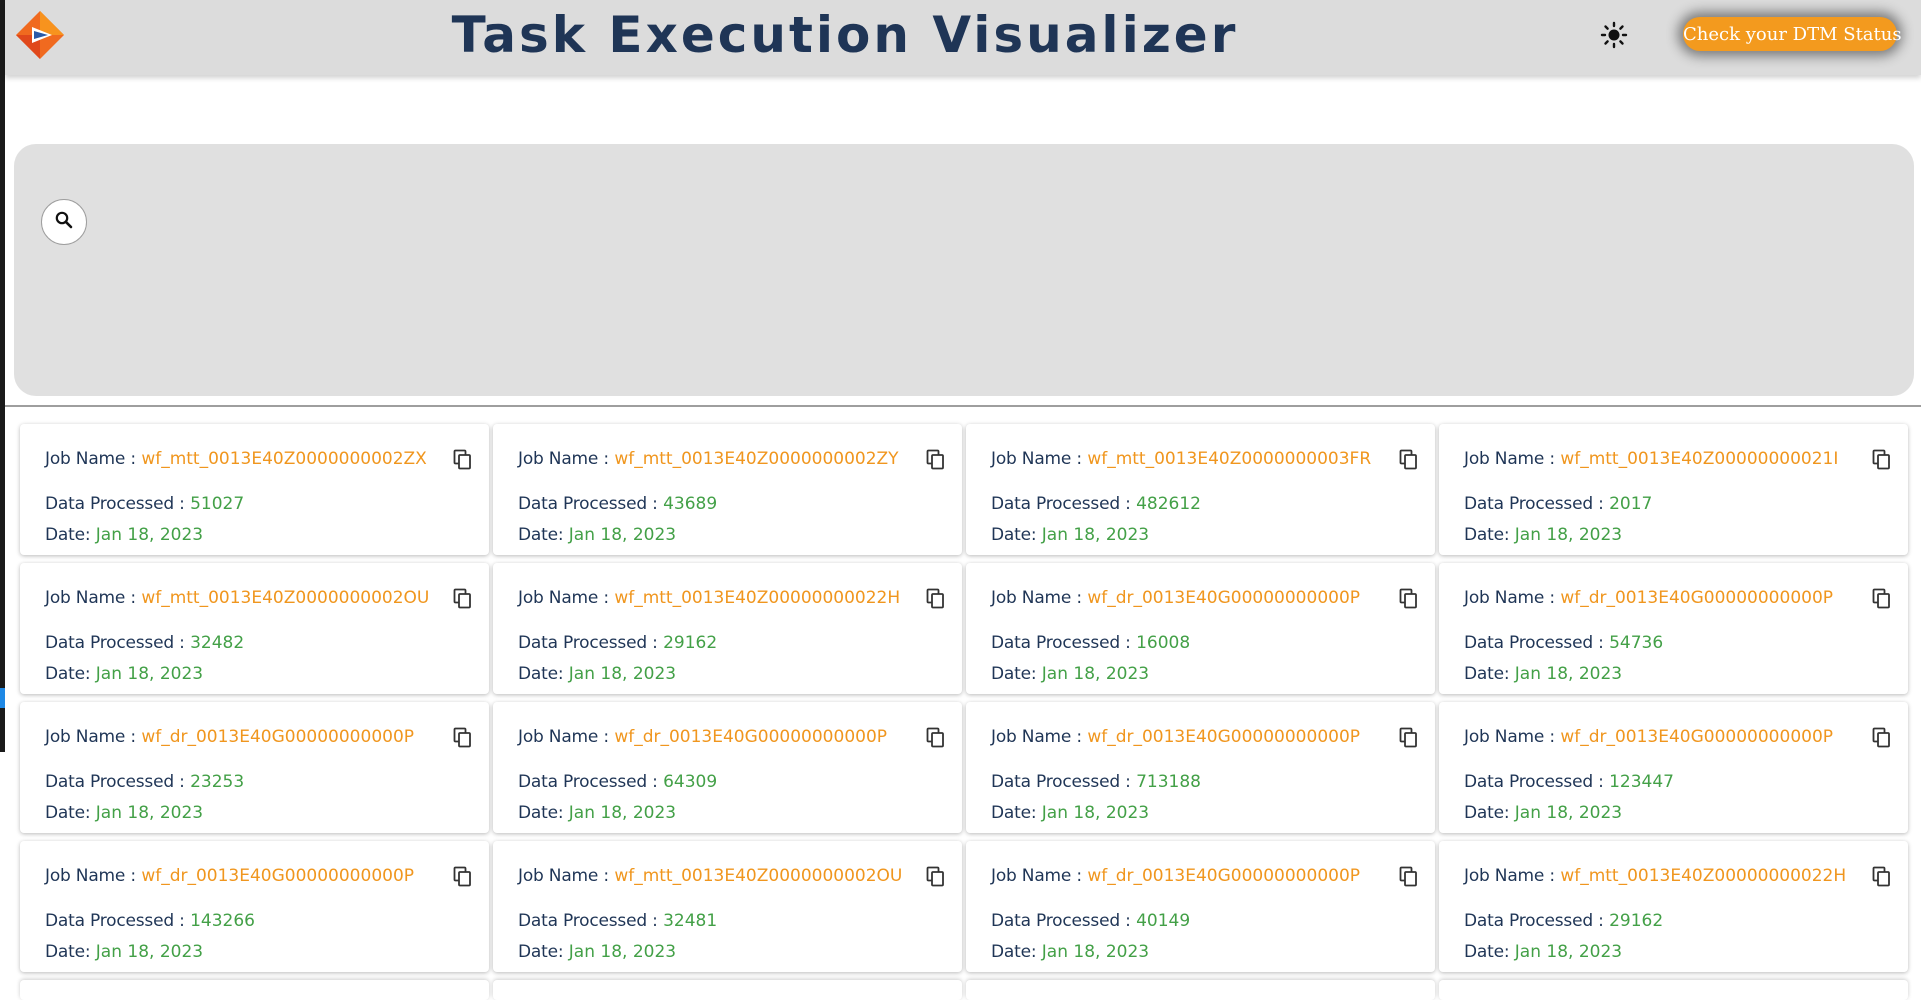 This screenshot has height=1000, width=1921. Describe the element at coordinates (1636, 921) in the screenshot. I see `data-processed-value: 29162` at that location.